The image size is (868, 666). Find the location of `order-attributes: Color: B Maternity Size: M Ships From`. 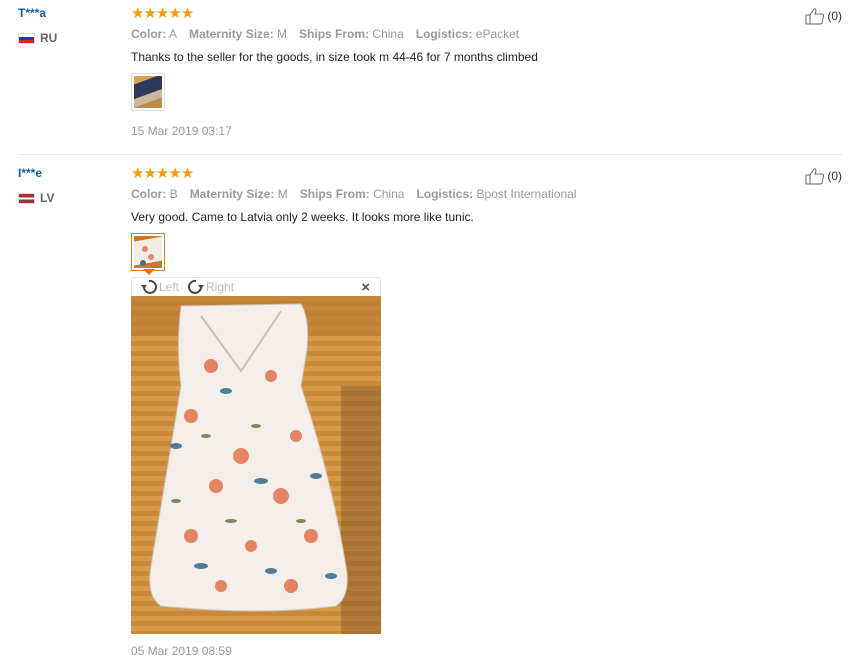

order-attributes: Color: B Maternity Size: M Ships From is located at coordinates (354, 194).